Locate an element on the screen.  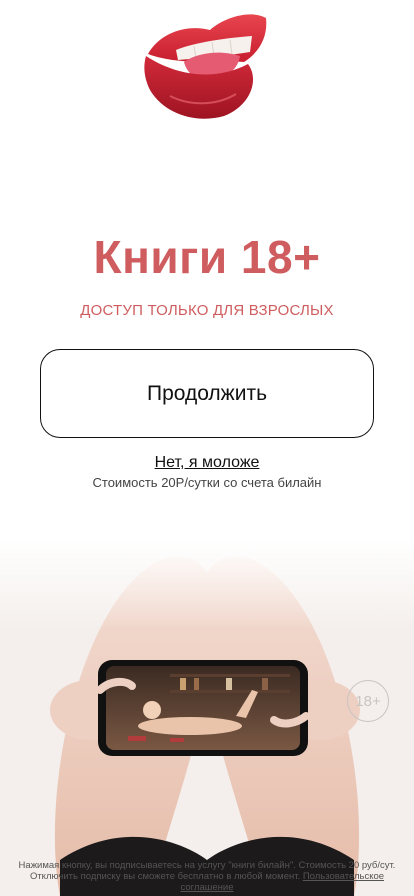
page-subtitle: ДОСТУП ТОЛЬКО ДЛЯ ВЗРОСЛЫХ is located at coordinates (207, 310).